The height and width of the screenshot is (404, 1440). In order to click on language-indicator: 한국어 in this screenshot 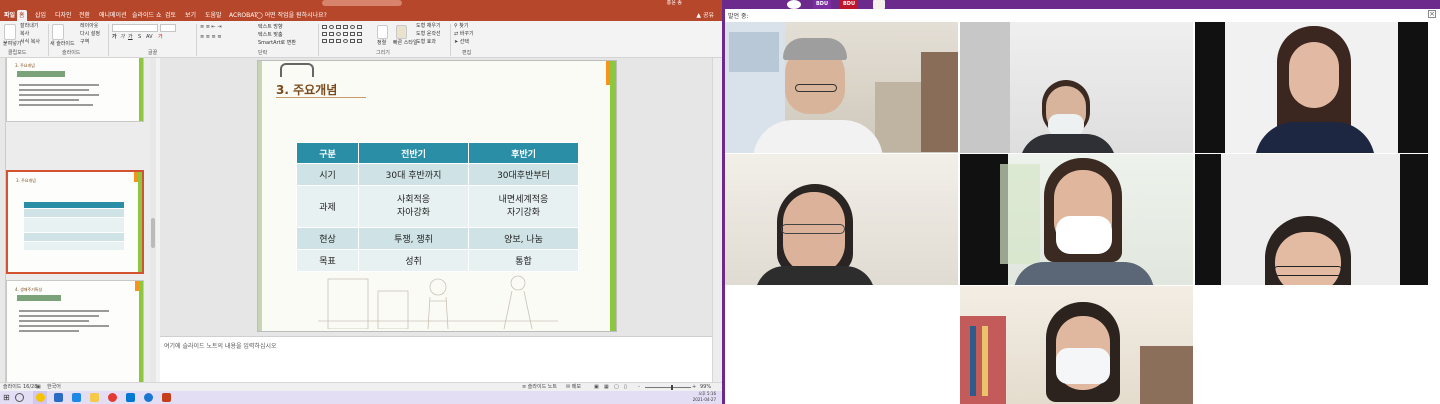, I will do `click(54, 387)`.